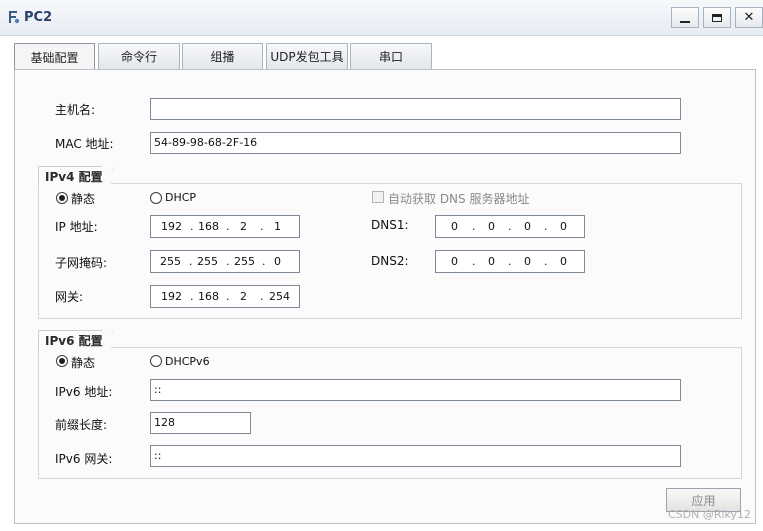  Describe the element at coordinates (200, 423) in the screenshot. I see `prefix-length-input: 128` at that location.